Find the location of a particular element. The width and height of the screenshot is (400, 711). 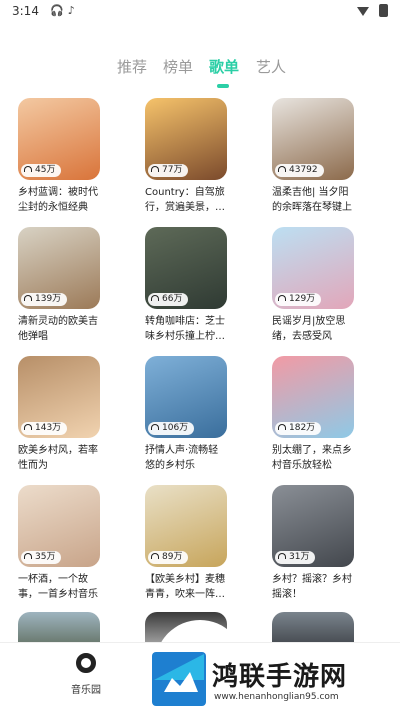

playlist-cover: 139万 is located at coordinates (59, 268).